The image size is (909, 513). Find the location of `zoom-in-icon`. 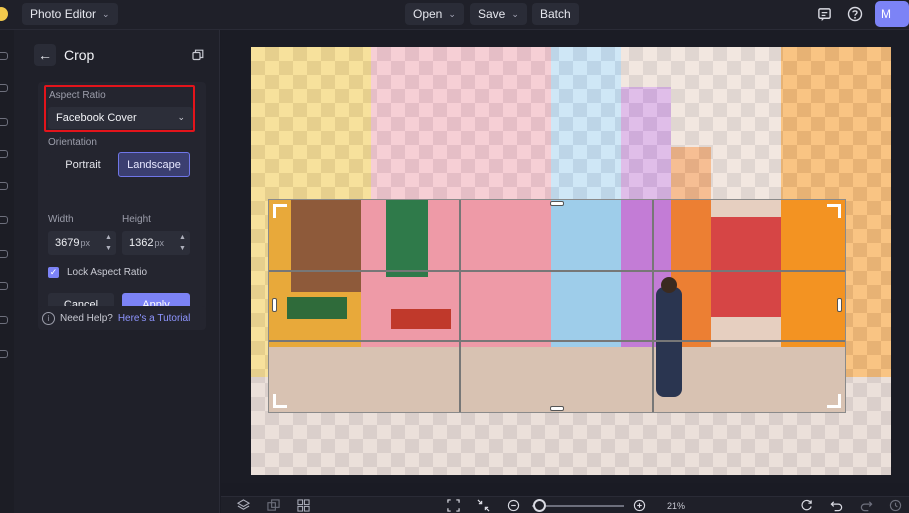

zoom-in-icon is located at coordinates (639, 505).